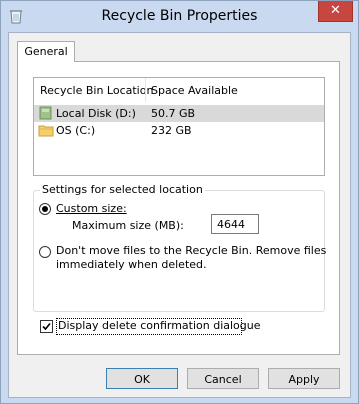 The height and width of the screenshot is (404, 359). What do you see at coordinates (235, 224) in the screenshot?
I see `max-size-input: 4644` at bounding box center [235, 224].